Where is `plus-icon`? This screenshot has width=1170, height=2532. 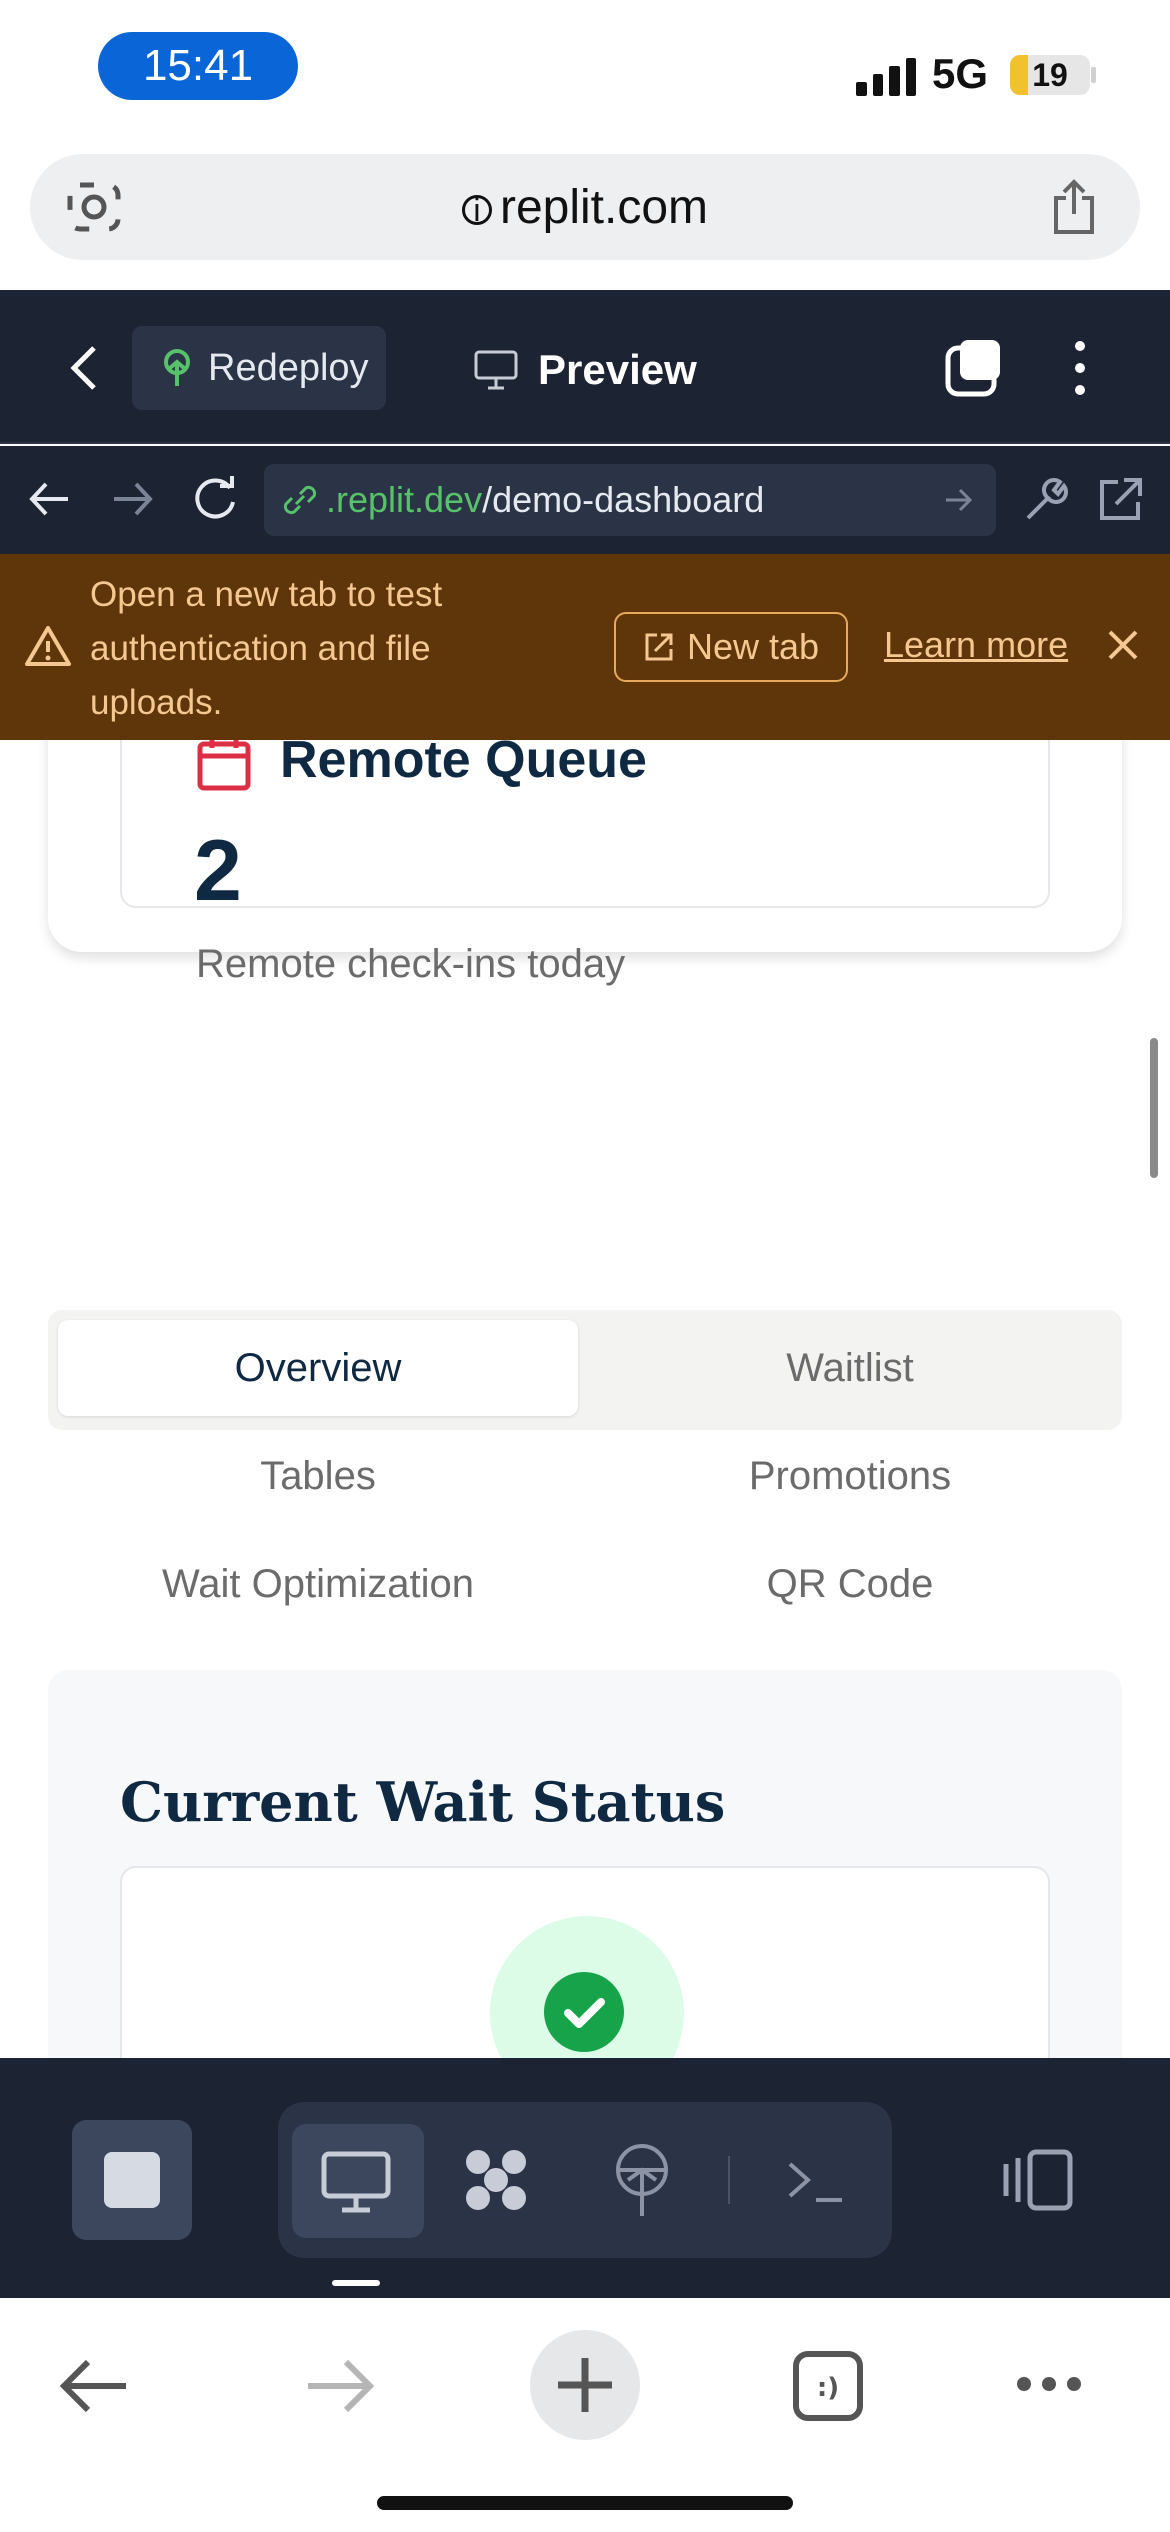
plus-icon is located at coordinates (585, 2385).